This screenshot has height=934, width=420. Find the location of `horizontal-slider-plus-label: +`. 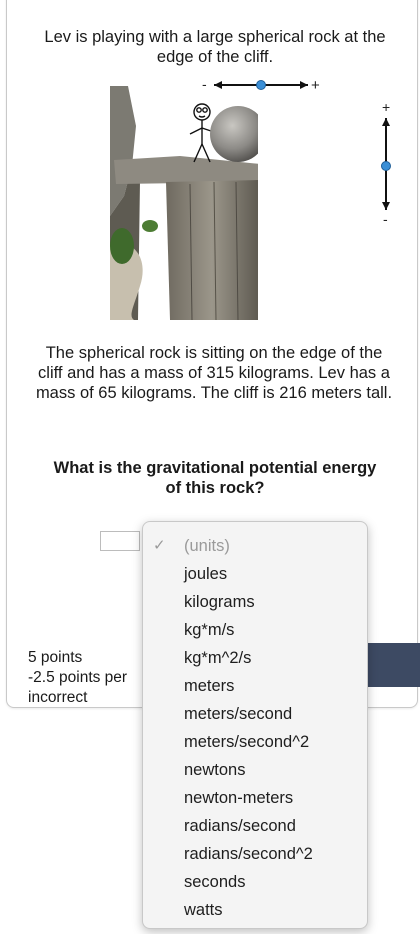

horizontal-slider-plus-label: + is located at coordinates (315, 85).